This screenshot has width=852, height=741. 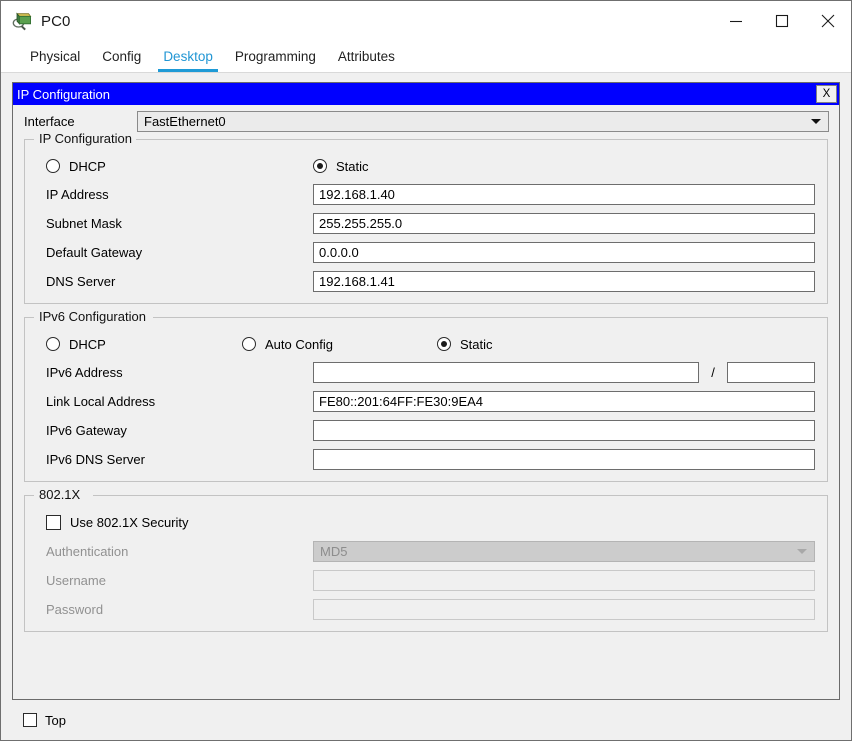 I want to click on close-button, so click(x=828, y=21).